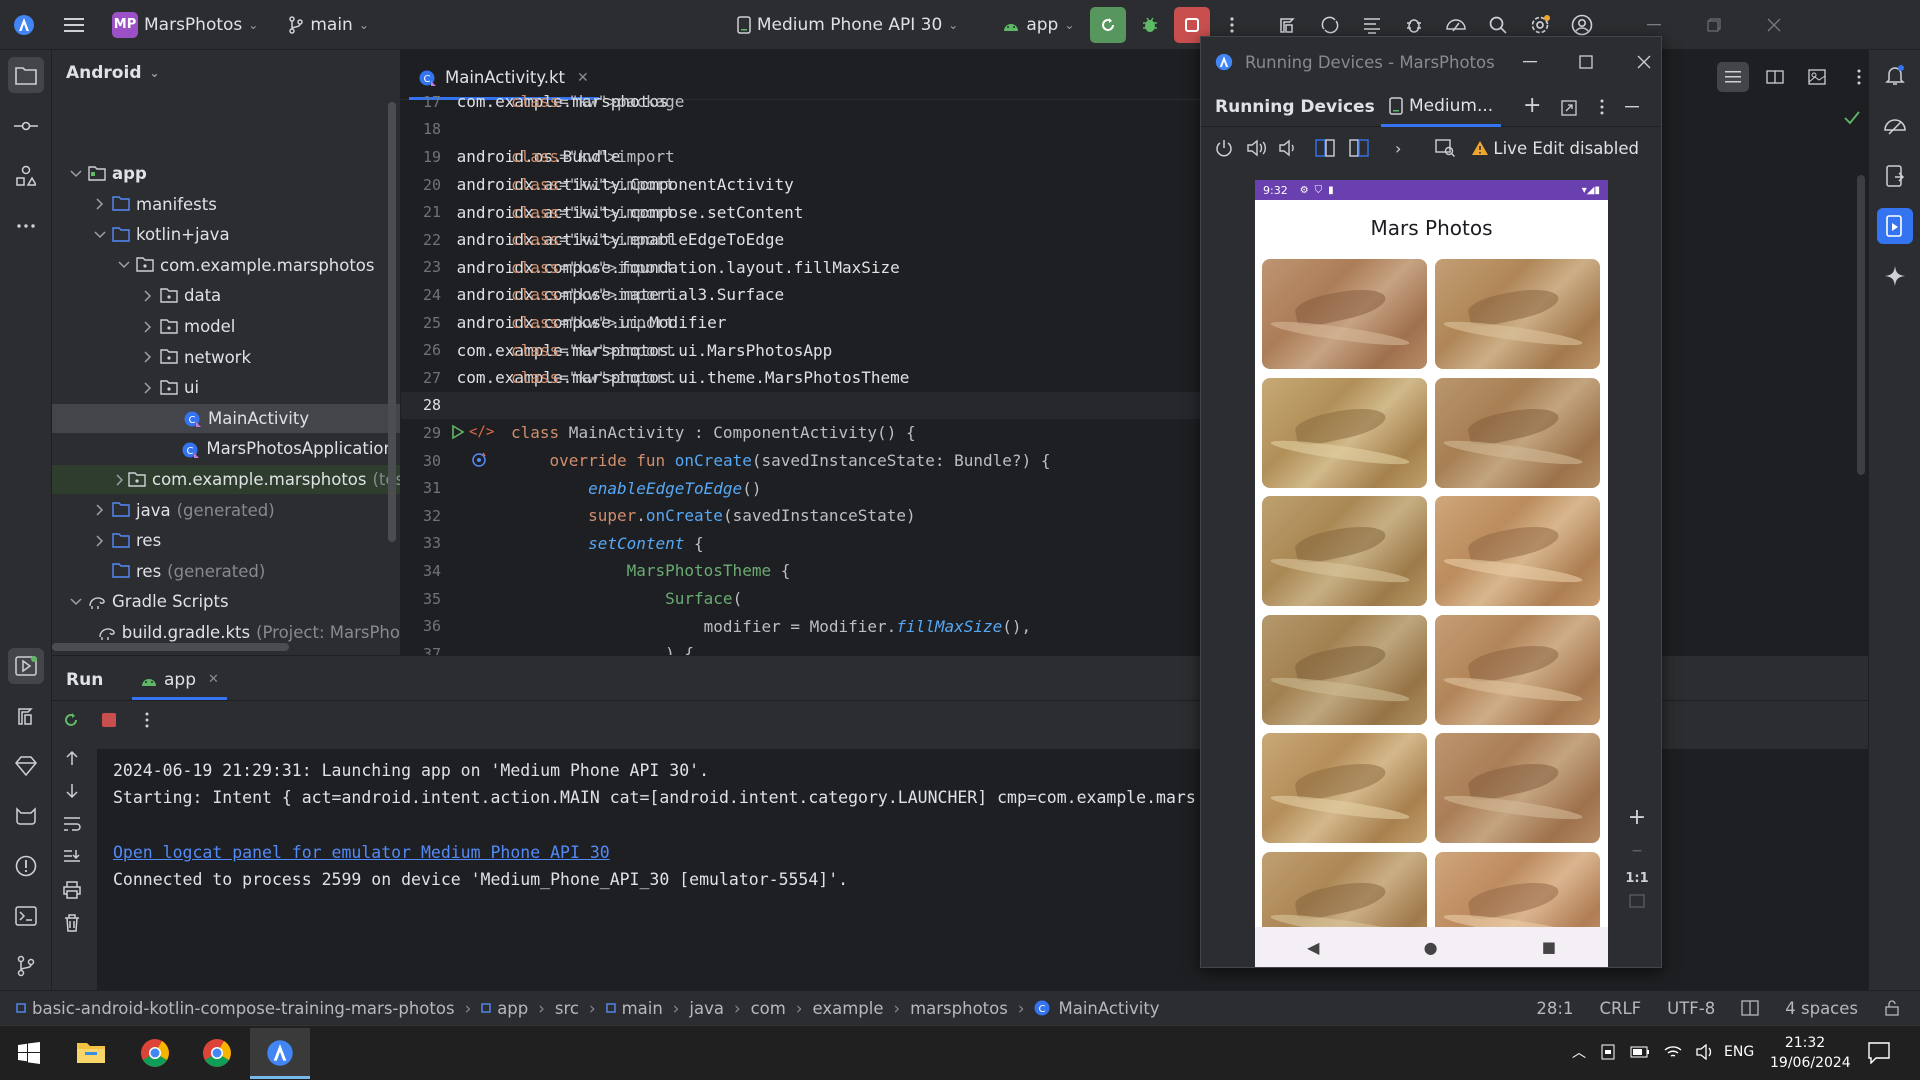 The image size is (1920, 1080). Describe the element at coordinates (226, 510) in the screenshot. I see `tree-item: java (generated)` at that location.